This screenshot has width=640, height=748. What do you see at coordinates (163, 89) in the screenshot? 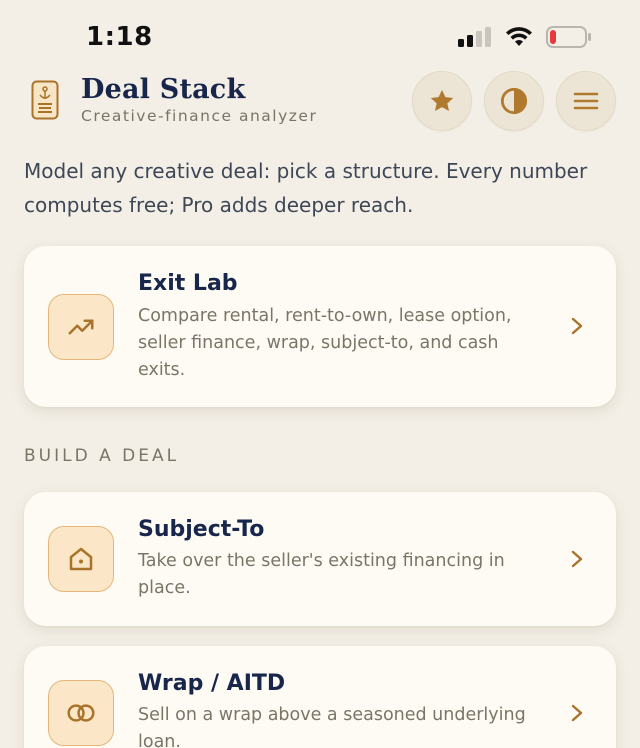
I see `app-title: Deal Stack` at bounding box center [163, 89].